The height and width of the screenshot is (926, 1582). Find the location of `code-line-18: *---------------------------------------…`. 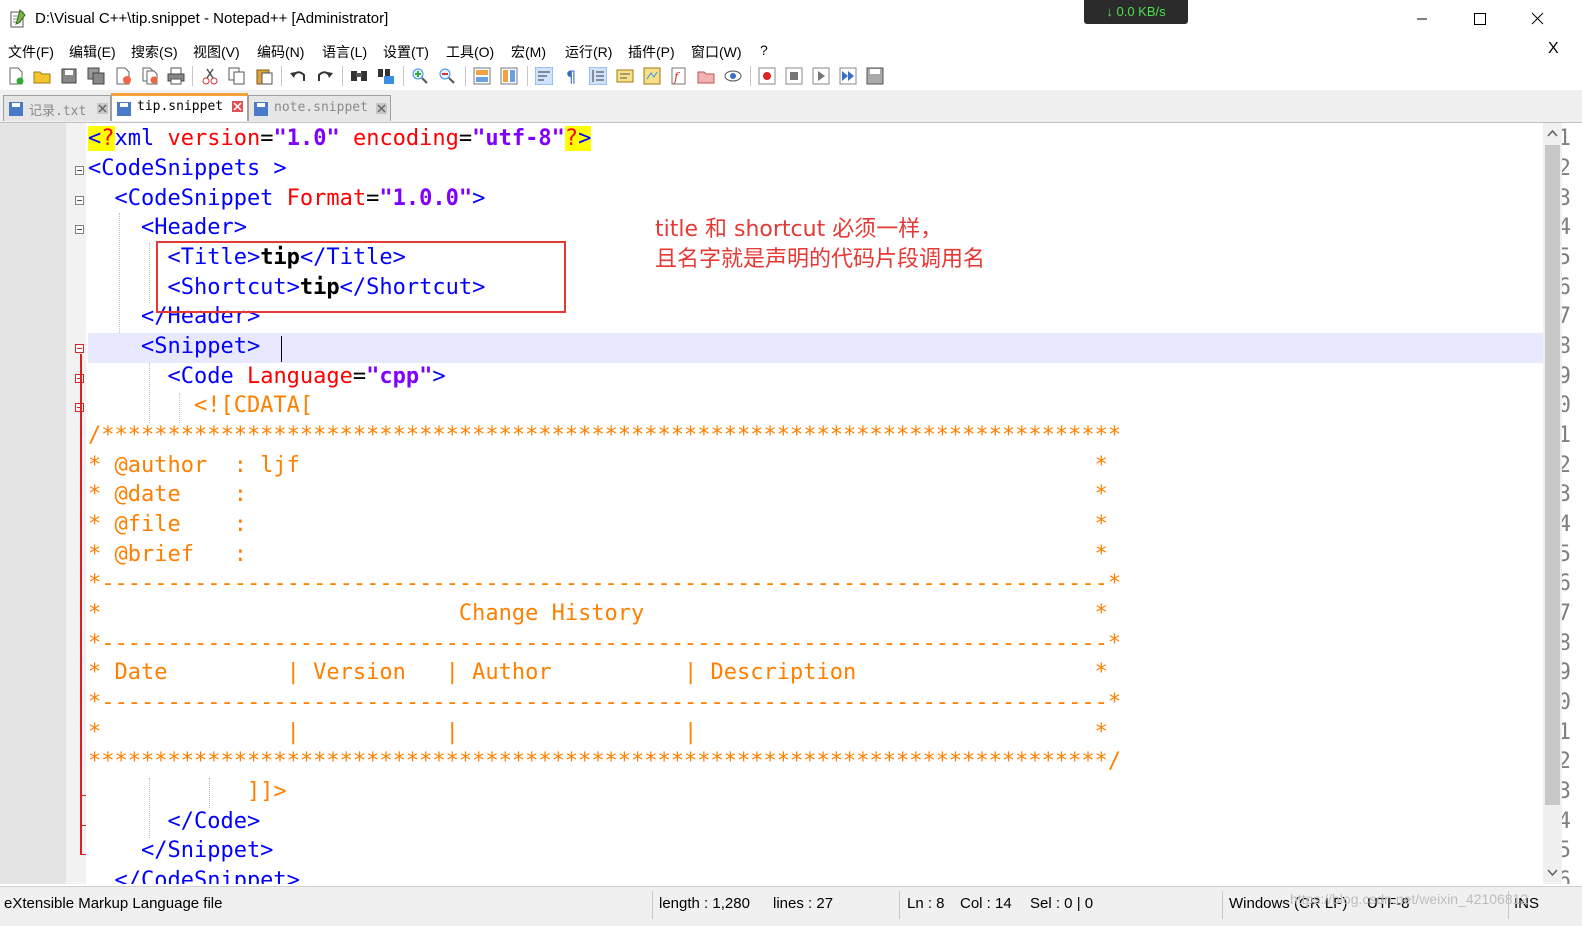

code-line-18: *---------------------------------------… is located at coordinates (605, 643).